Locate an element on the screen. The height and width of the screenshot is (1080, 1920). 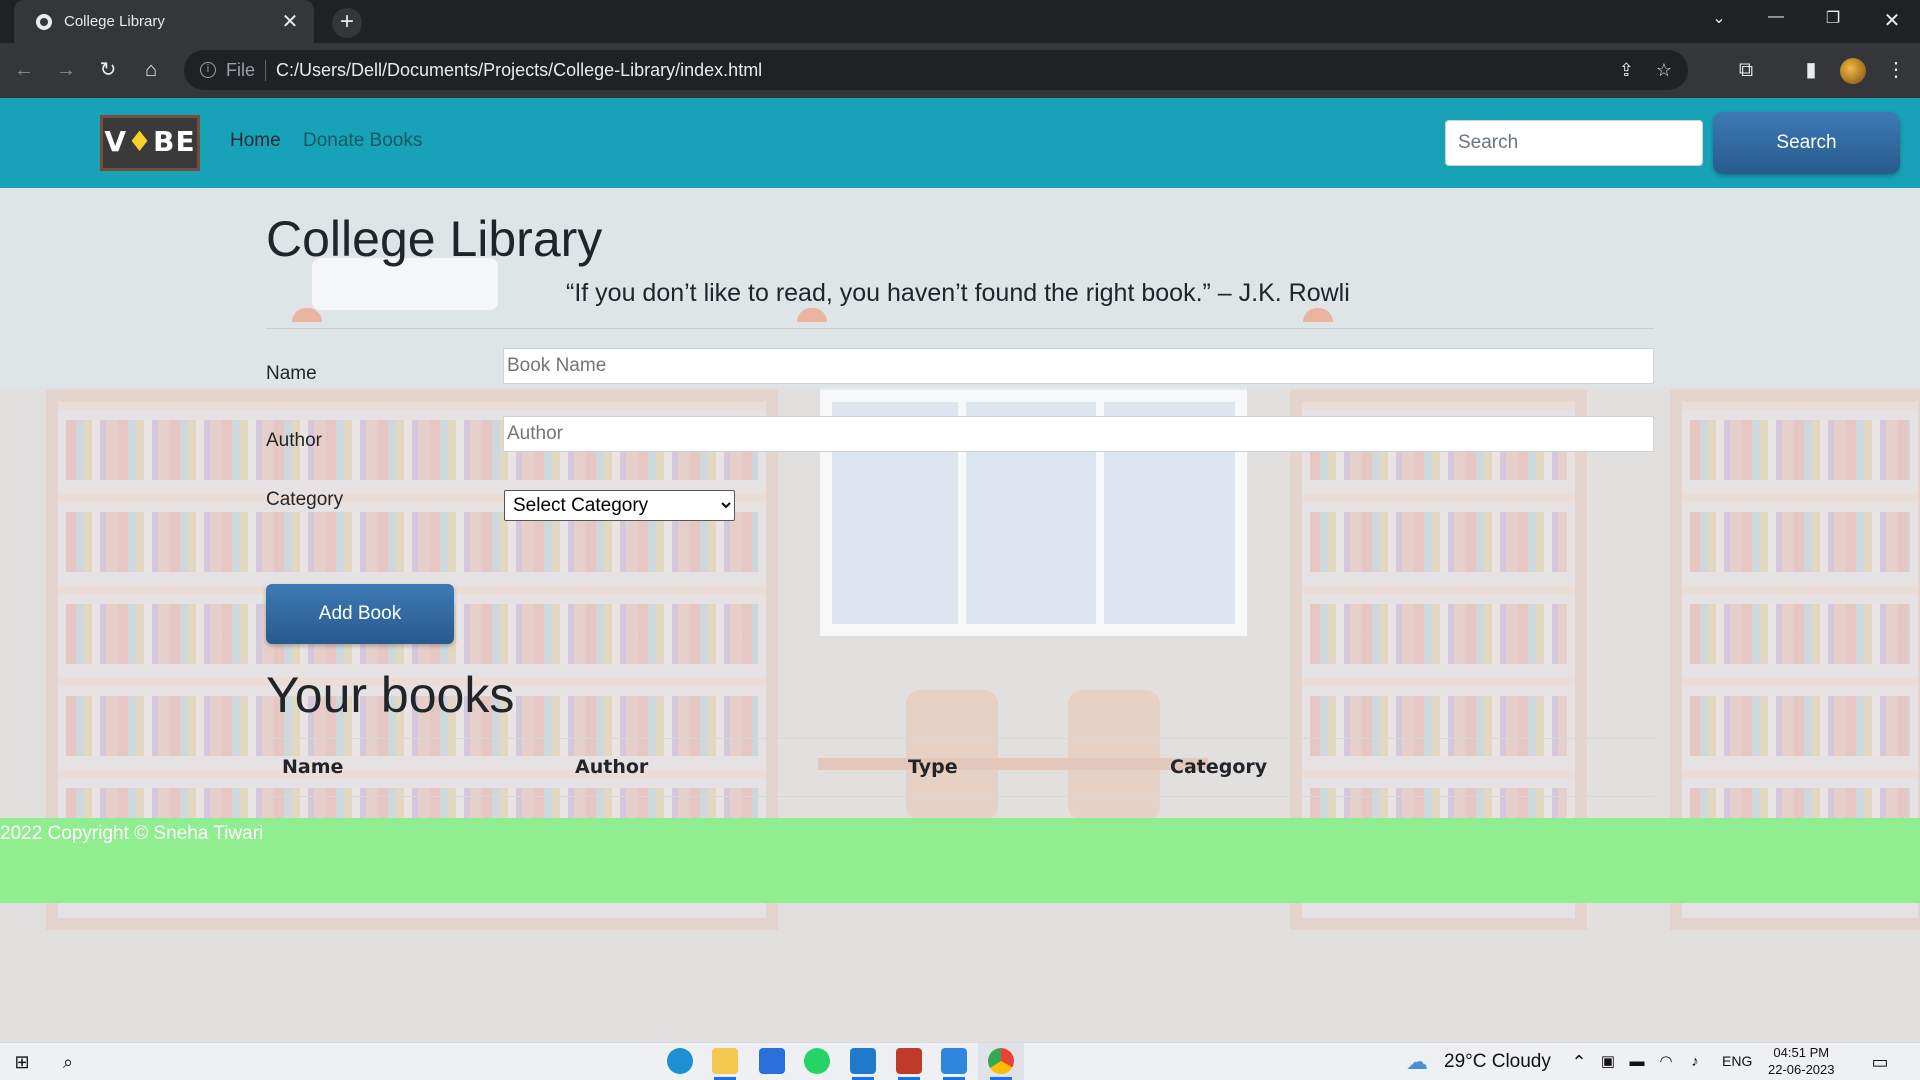
home-icon: ⌂ is located at coordinates (151, 70).